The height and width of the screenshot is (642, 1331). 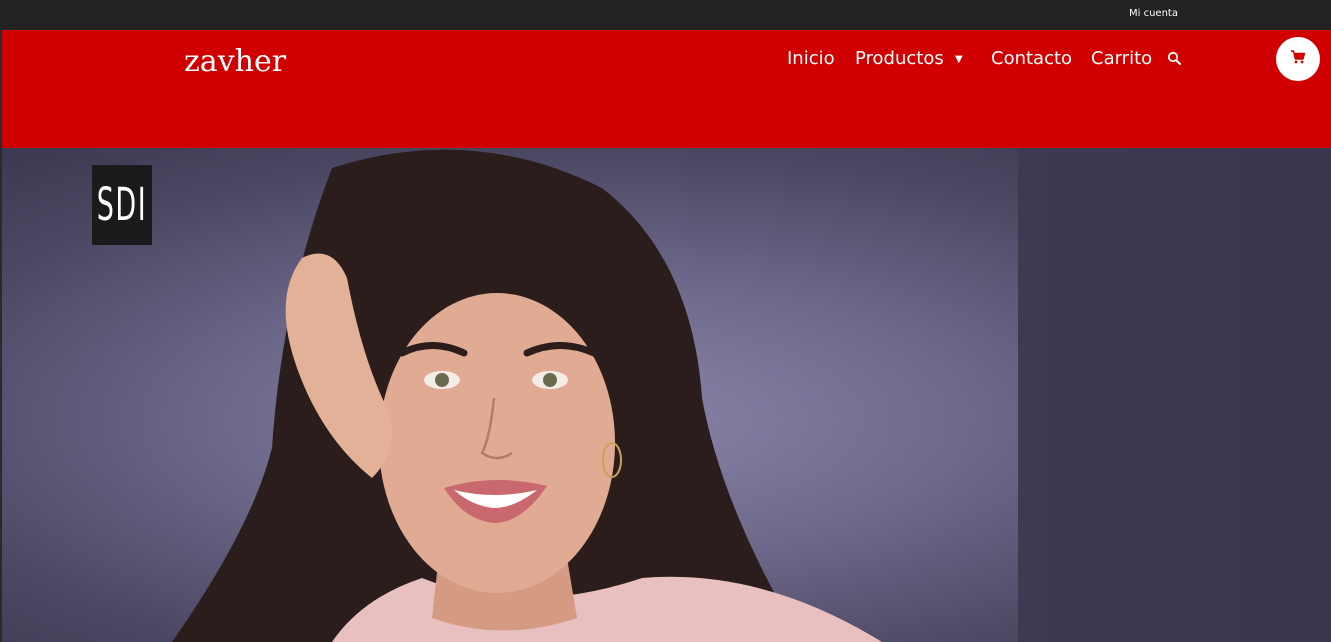 I want to click on nav-inicio: Inicio, so click(x=811, y=60).